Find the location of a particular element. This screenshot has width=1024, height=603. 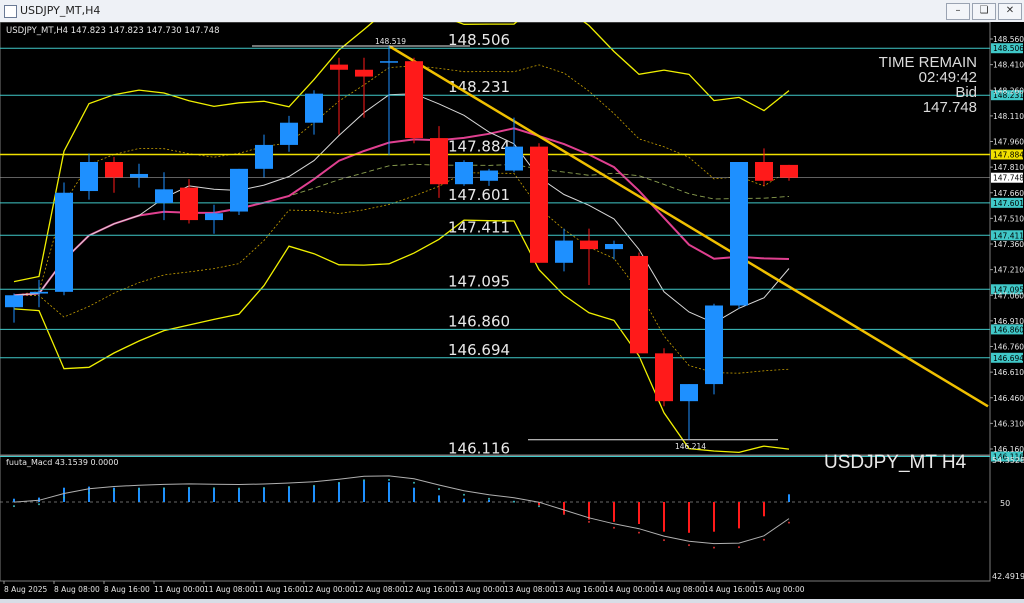

price-tick-label: 146.610 is located at coordinates (1008, 372).